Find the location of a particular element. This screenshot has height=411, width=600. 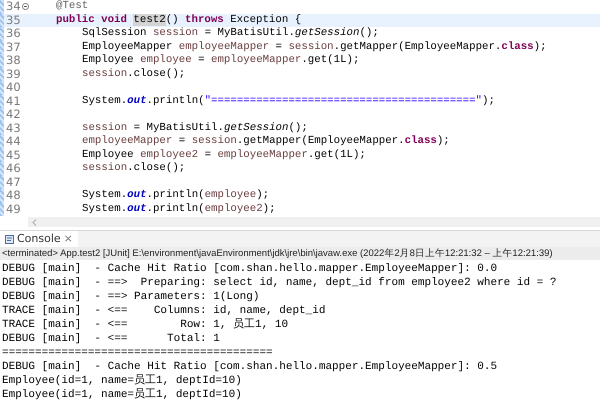

code-line: session = MyBatisUtil.getSession(); is located at coordinates (195, 128).